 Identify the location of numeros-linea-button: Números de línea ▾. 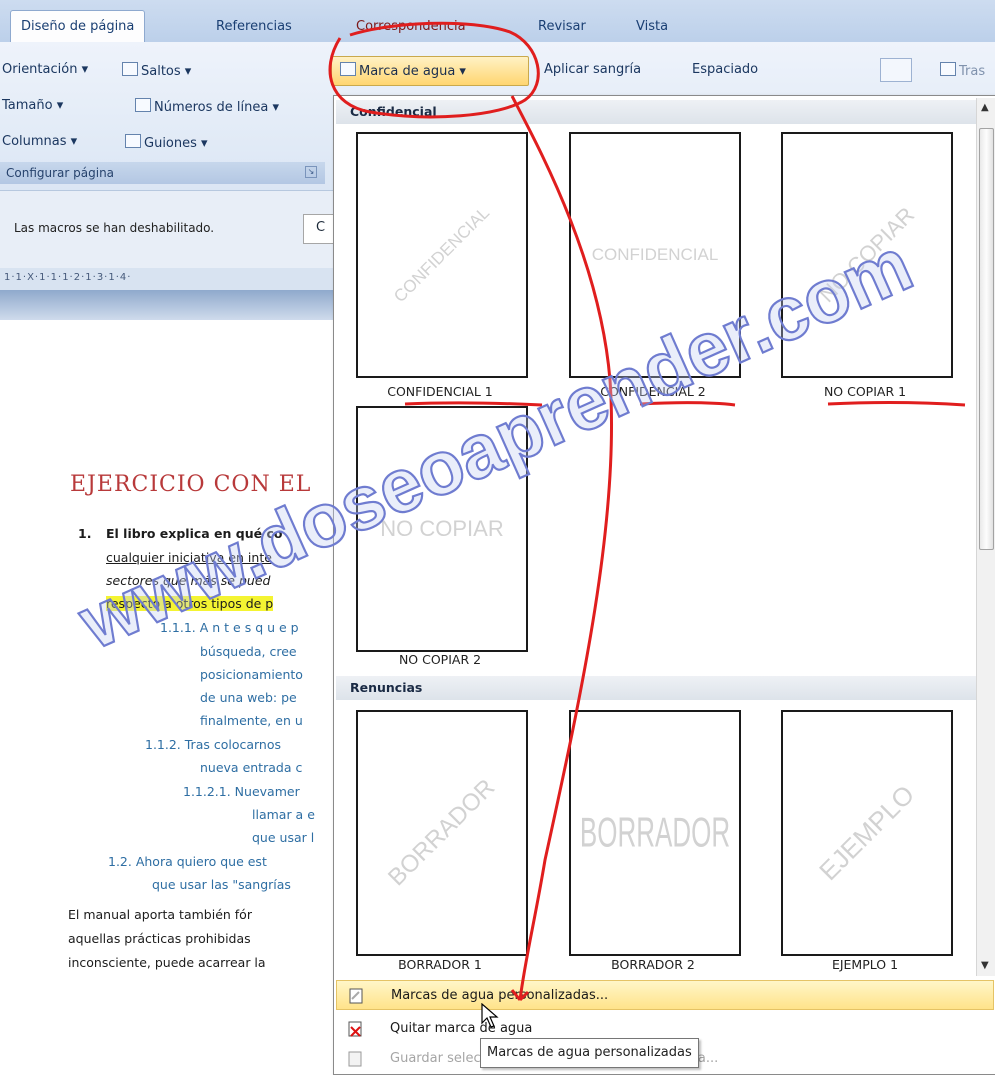
(207, 106).